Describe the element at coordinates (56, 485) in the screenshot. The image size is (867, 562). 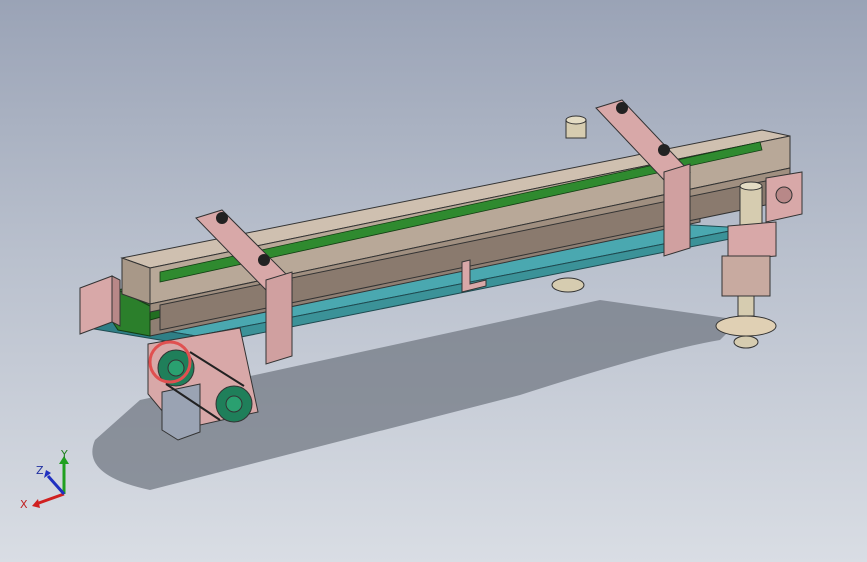
I see `z-axis-line` at that location.